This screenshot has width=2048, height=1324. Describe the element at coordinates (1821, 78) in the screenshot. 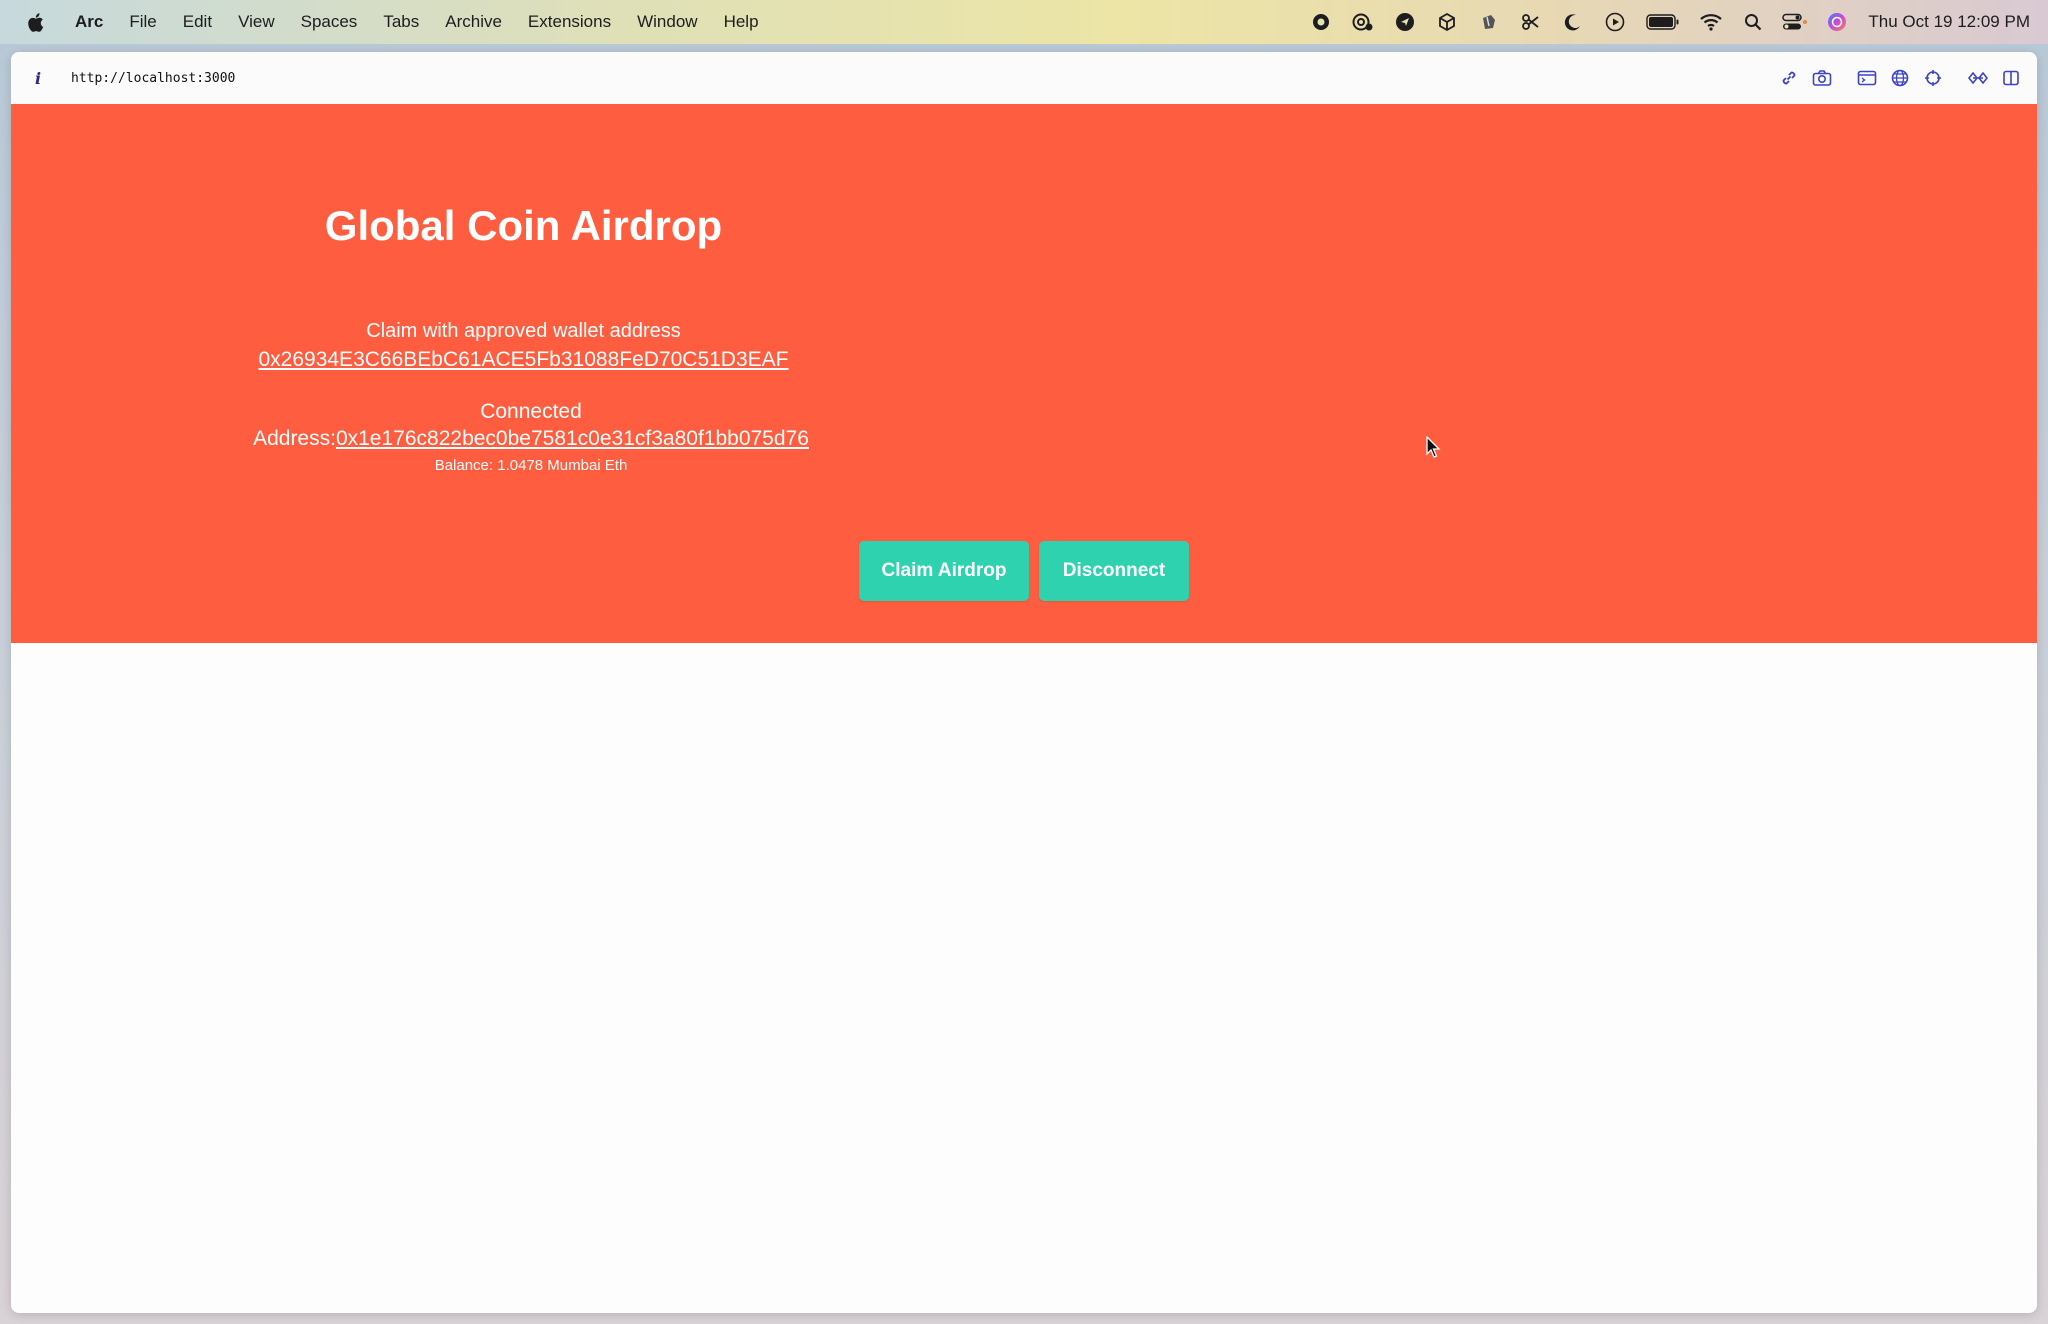

I see `screenshot-camera-icon` at that location.